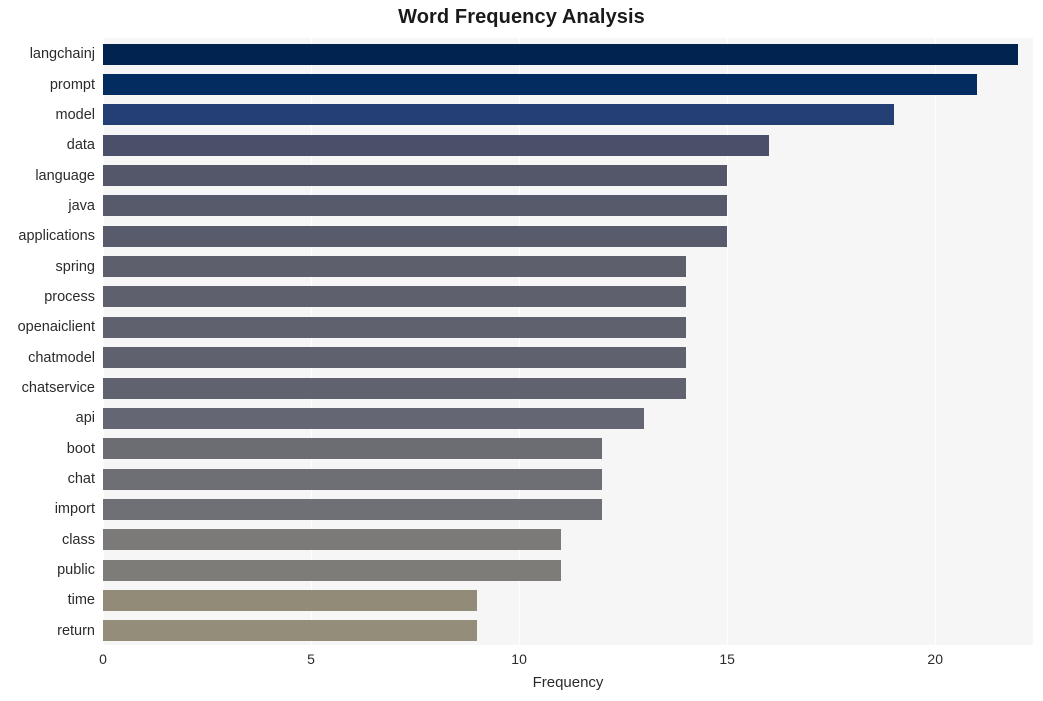  Describe the element at coordinates (521, 17) in the screenshot. I see `chart-title: Word Frequency Analysis` at that location.